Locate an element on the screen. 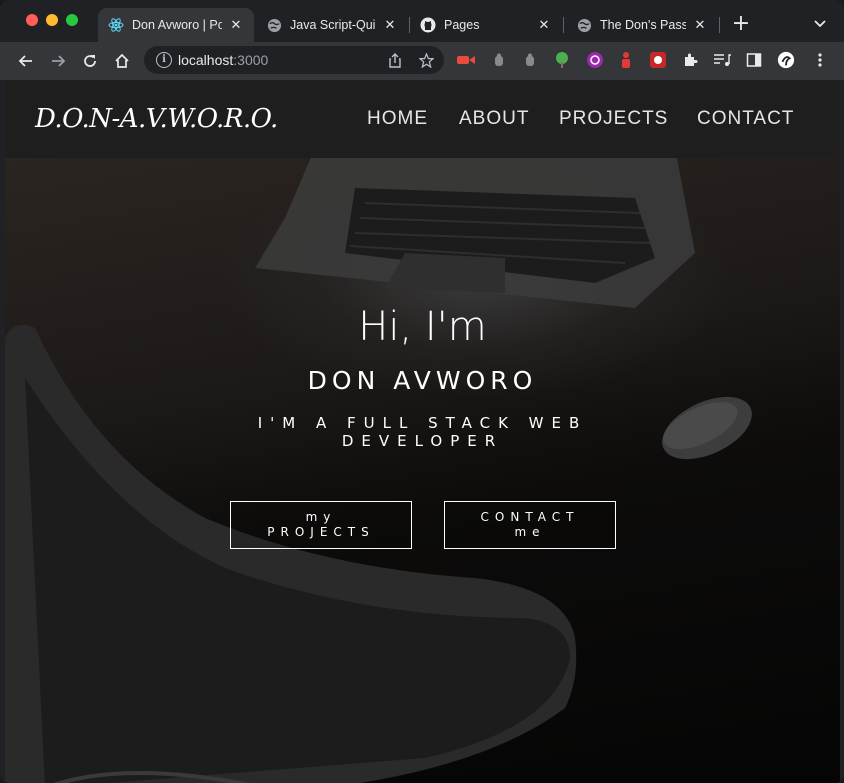 This screenshot has height=783, width=844. video-extension-icon is located at coordinates (466, 60).